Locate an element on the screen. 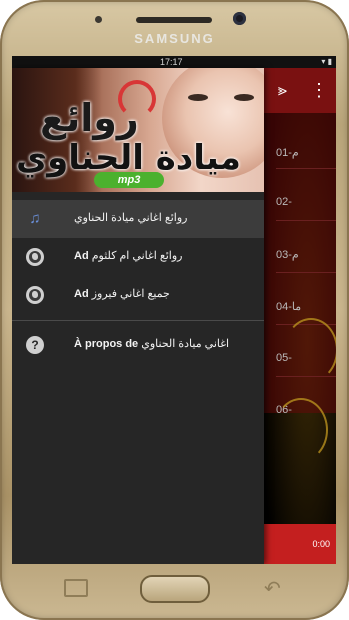  status-time: 17:17 is located at coordinates (171, 62).